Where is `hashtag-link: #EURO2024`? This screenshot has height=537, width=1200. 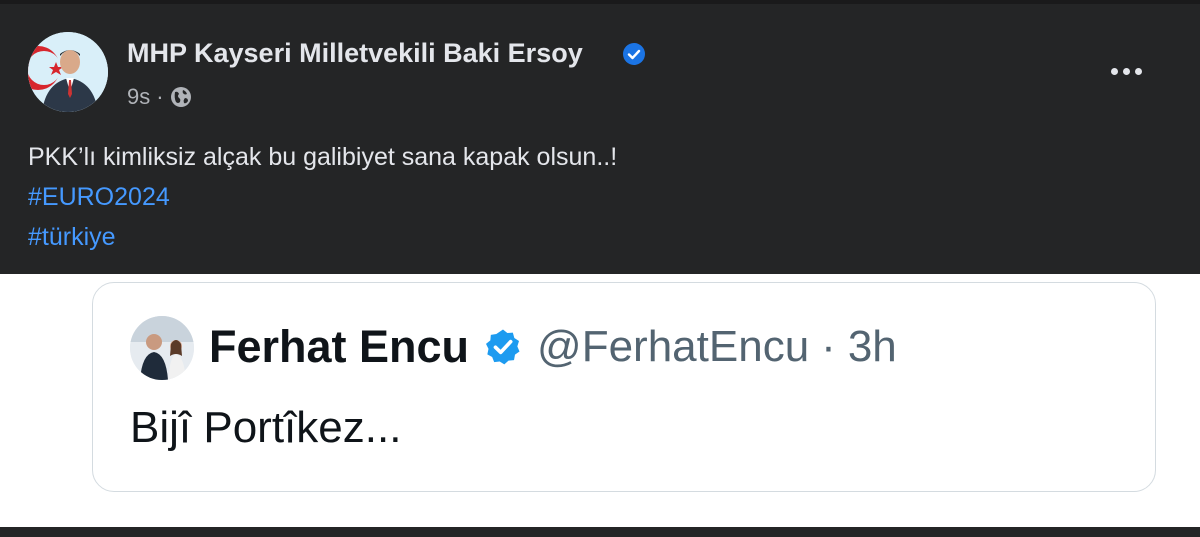
hashtag-link: #EURO2024 is located at coordinates (322, 197).